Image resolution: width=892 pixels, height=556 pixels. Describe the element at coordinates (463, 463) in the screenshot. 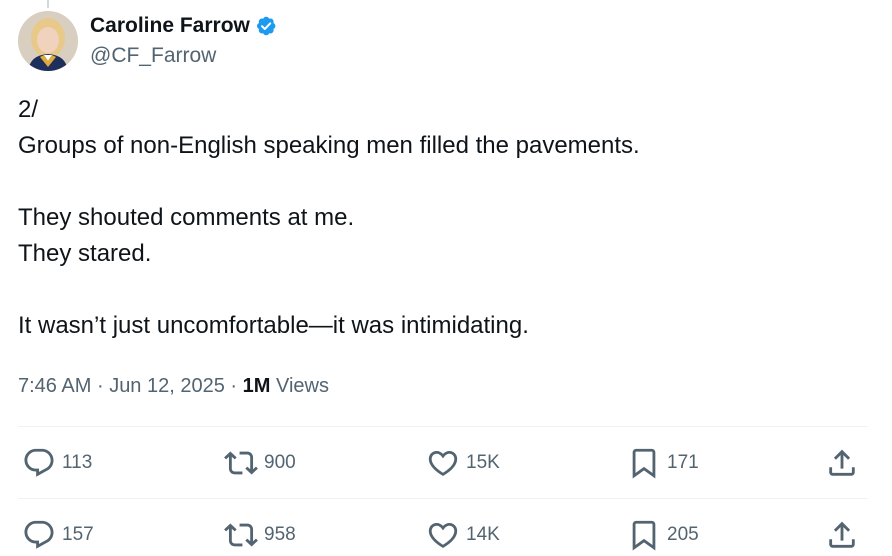

I see `like-button: 15K` at that location.